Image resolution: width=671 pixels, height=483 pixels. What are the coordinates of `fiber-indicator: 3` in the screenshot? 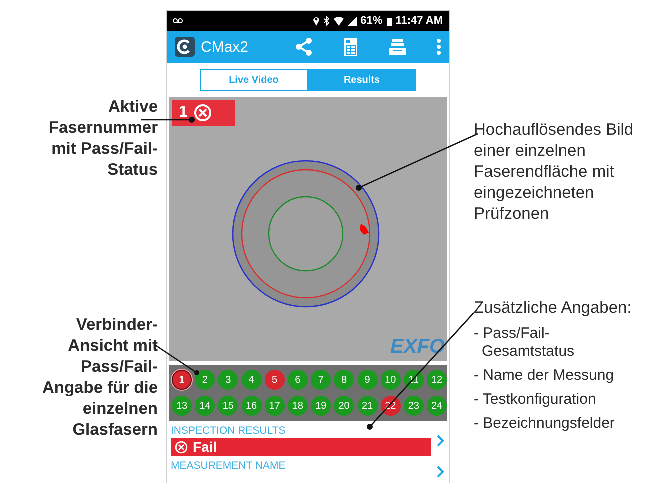 It's located at (228, 380).